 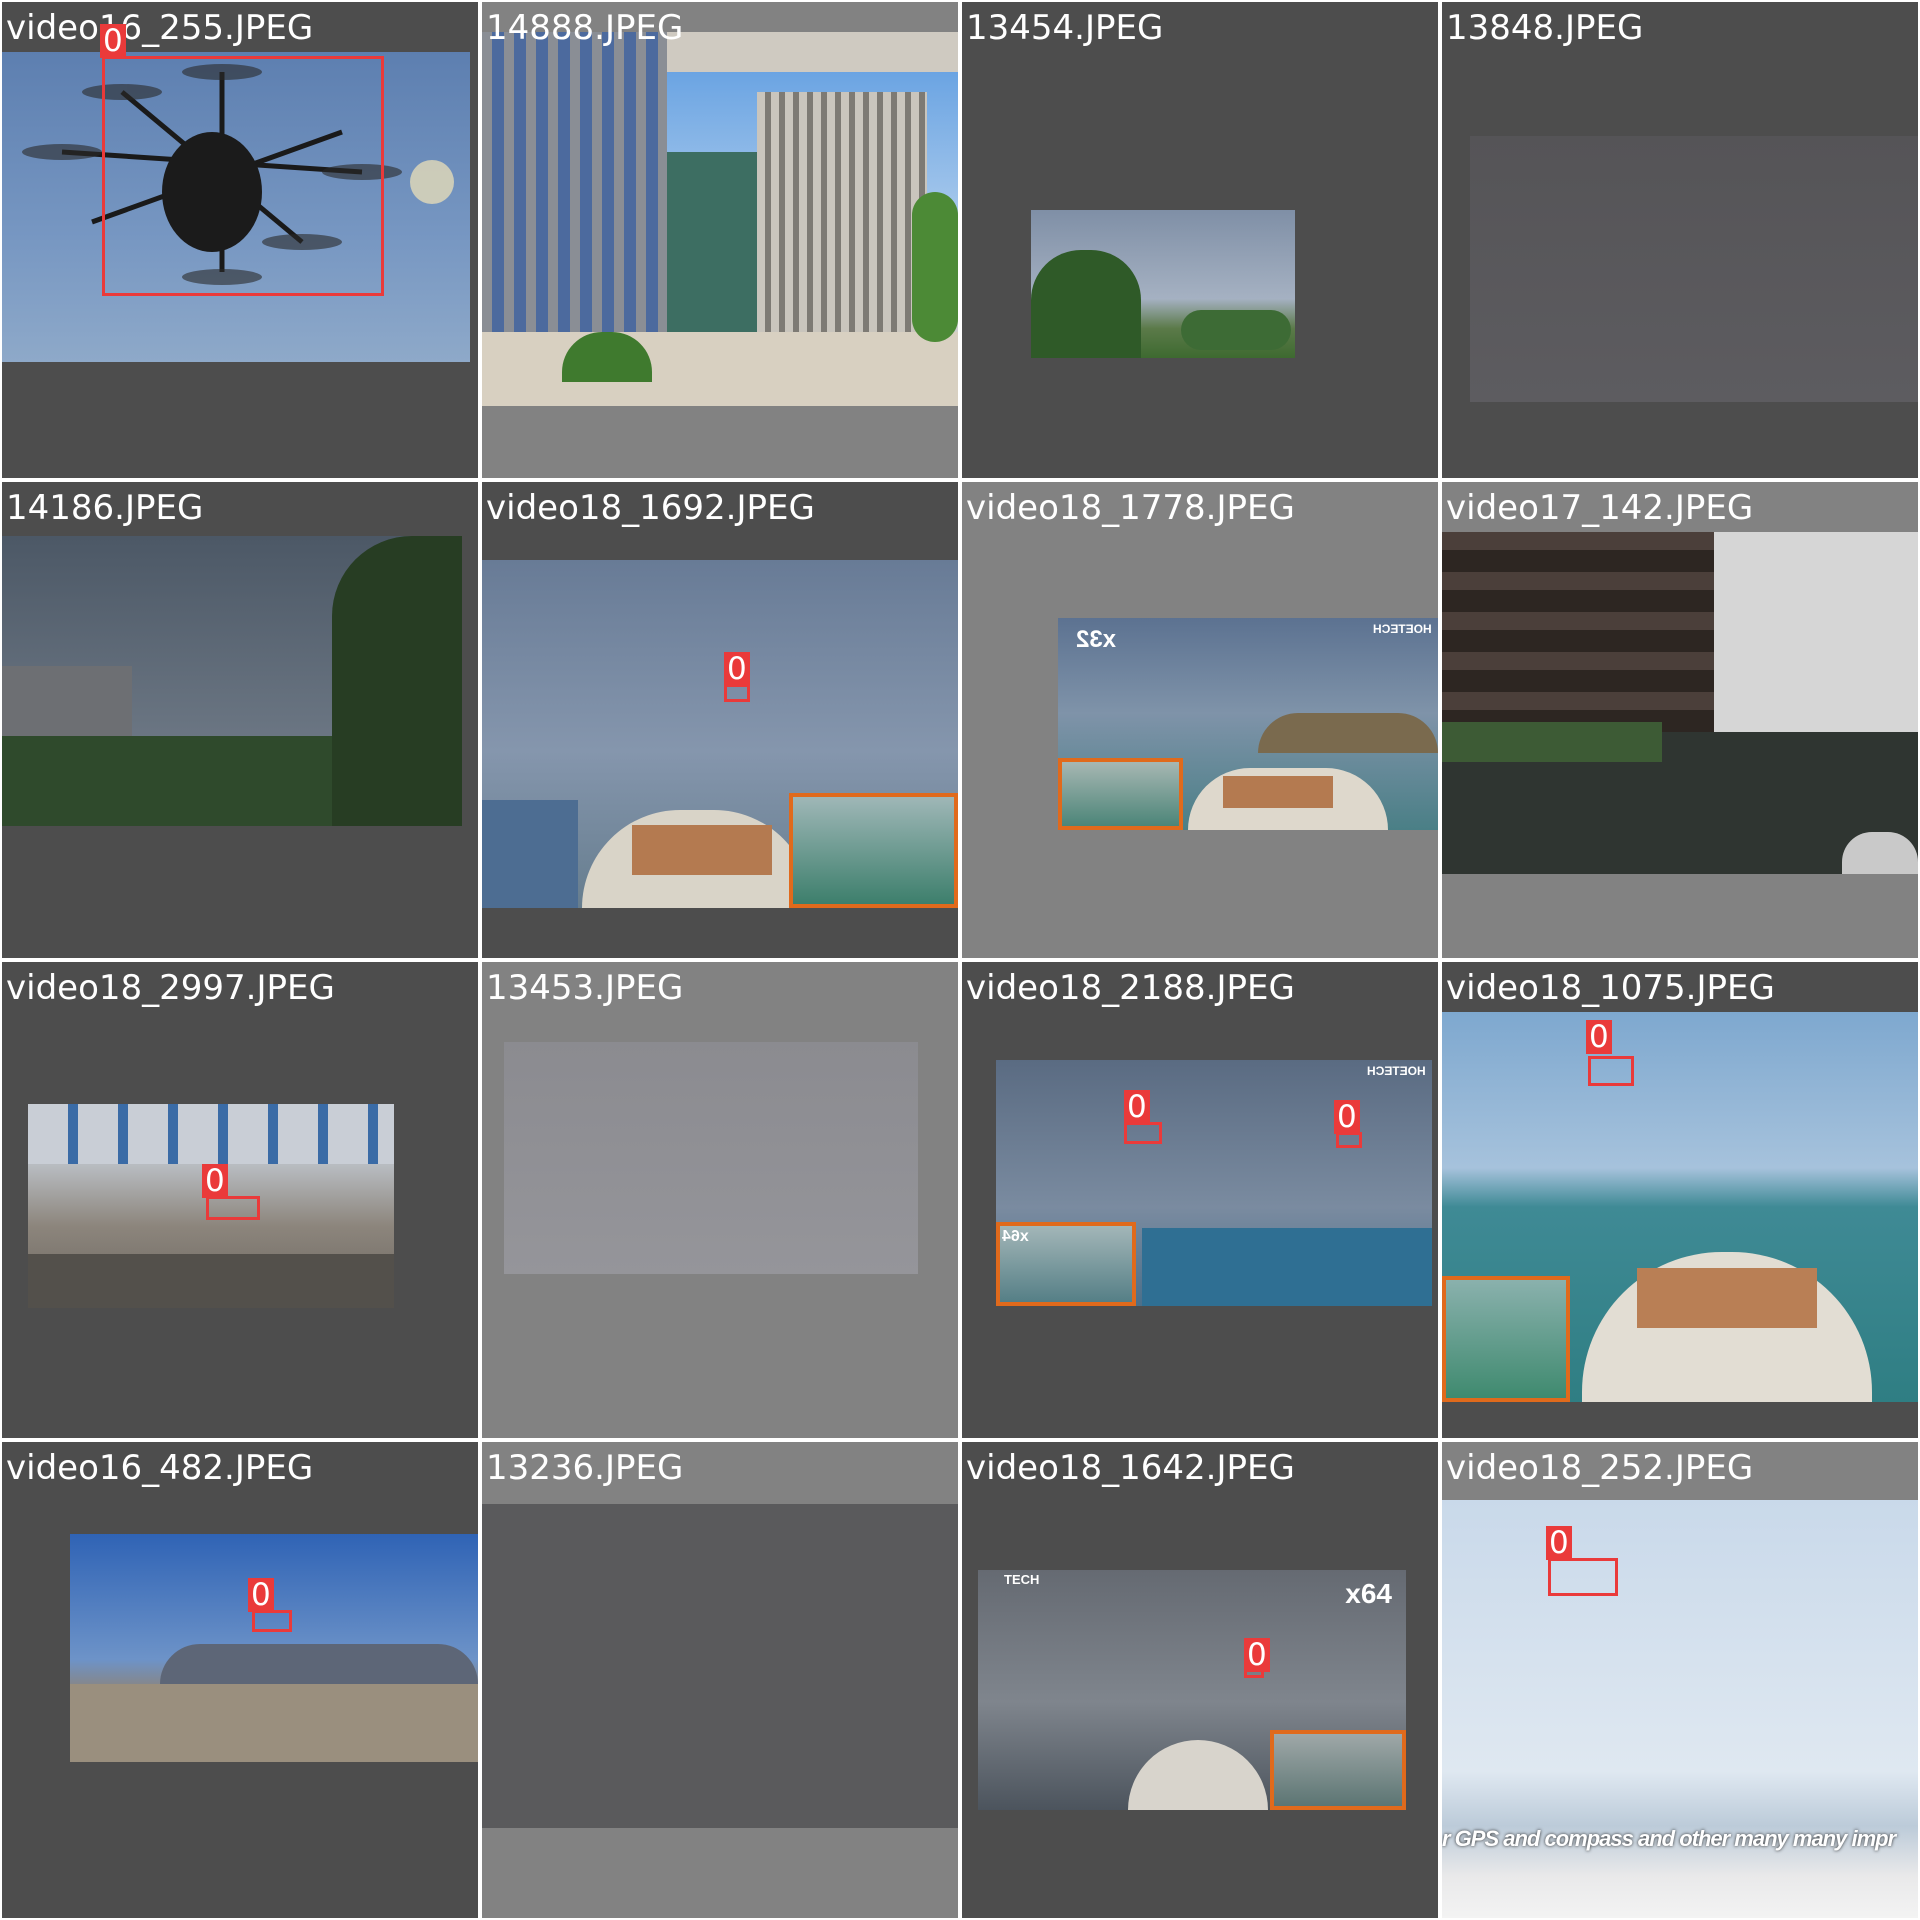 I want to click on tile-title: 13454.JPEG, so click(x=1065, y=28).